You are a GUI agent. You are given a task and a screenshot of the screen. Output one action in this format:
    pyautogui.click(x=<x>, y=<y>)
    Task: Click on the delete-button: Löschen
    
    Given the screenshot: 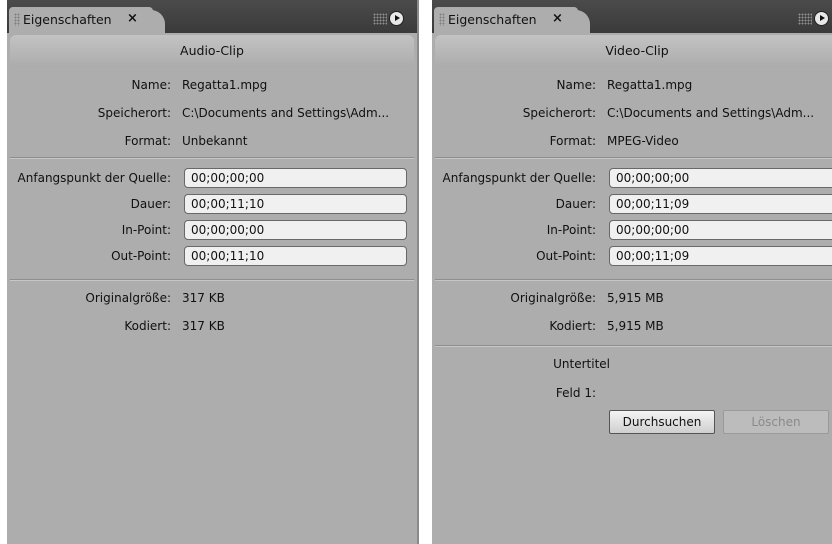 What is the action you would take?
    pyautogui.click(x=776, y=422)
    